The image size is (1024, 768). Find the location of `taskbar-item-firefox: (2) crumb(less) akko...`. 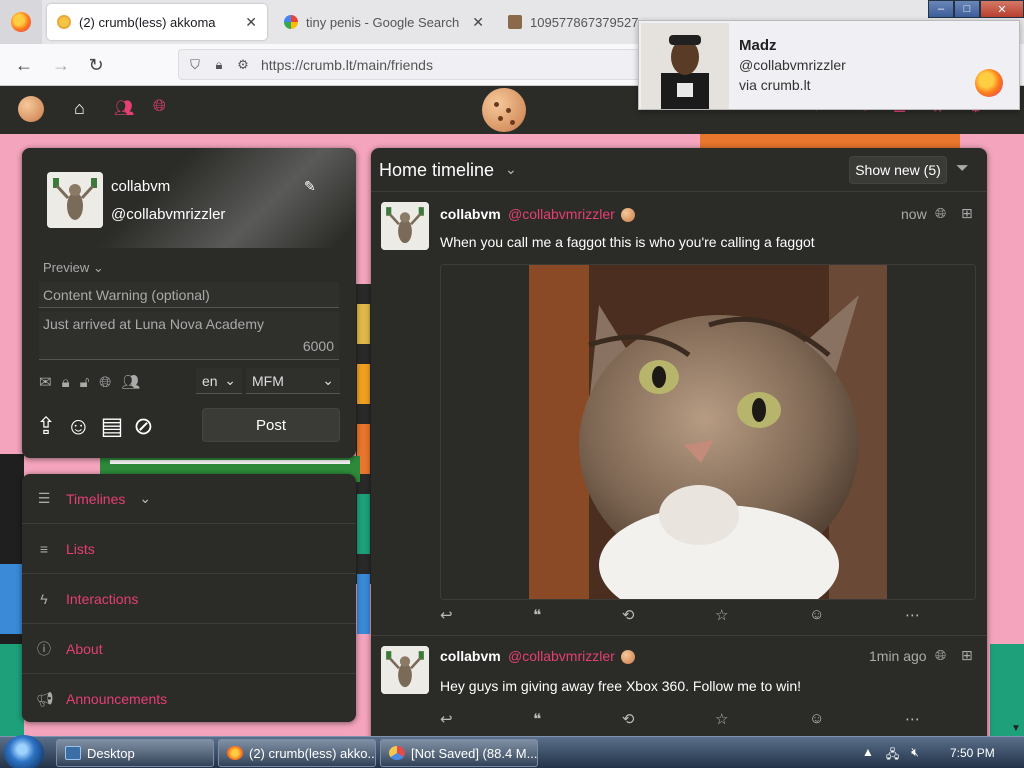

taskbar-item-firefox: (2) crumb(less) akko... is located at coordinates (297, 753).